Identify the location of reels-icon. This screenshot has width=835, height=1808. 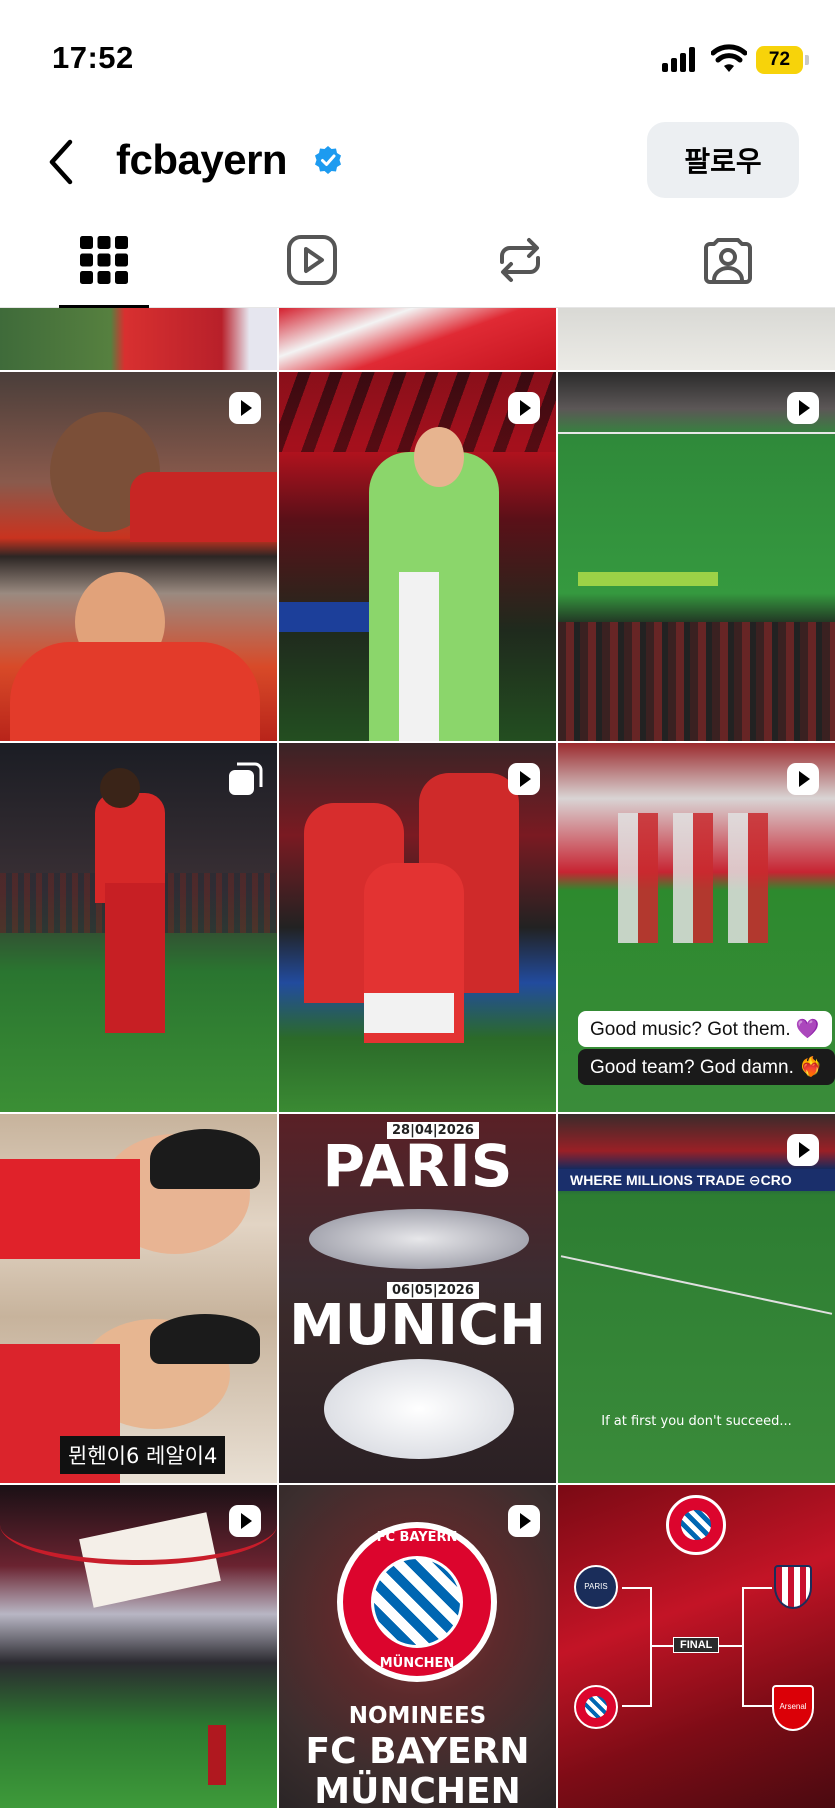
(312, 260).